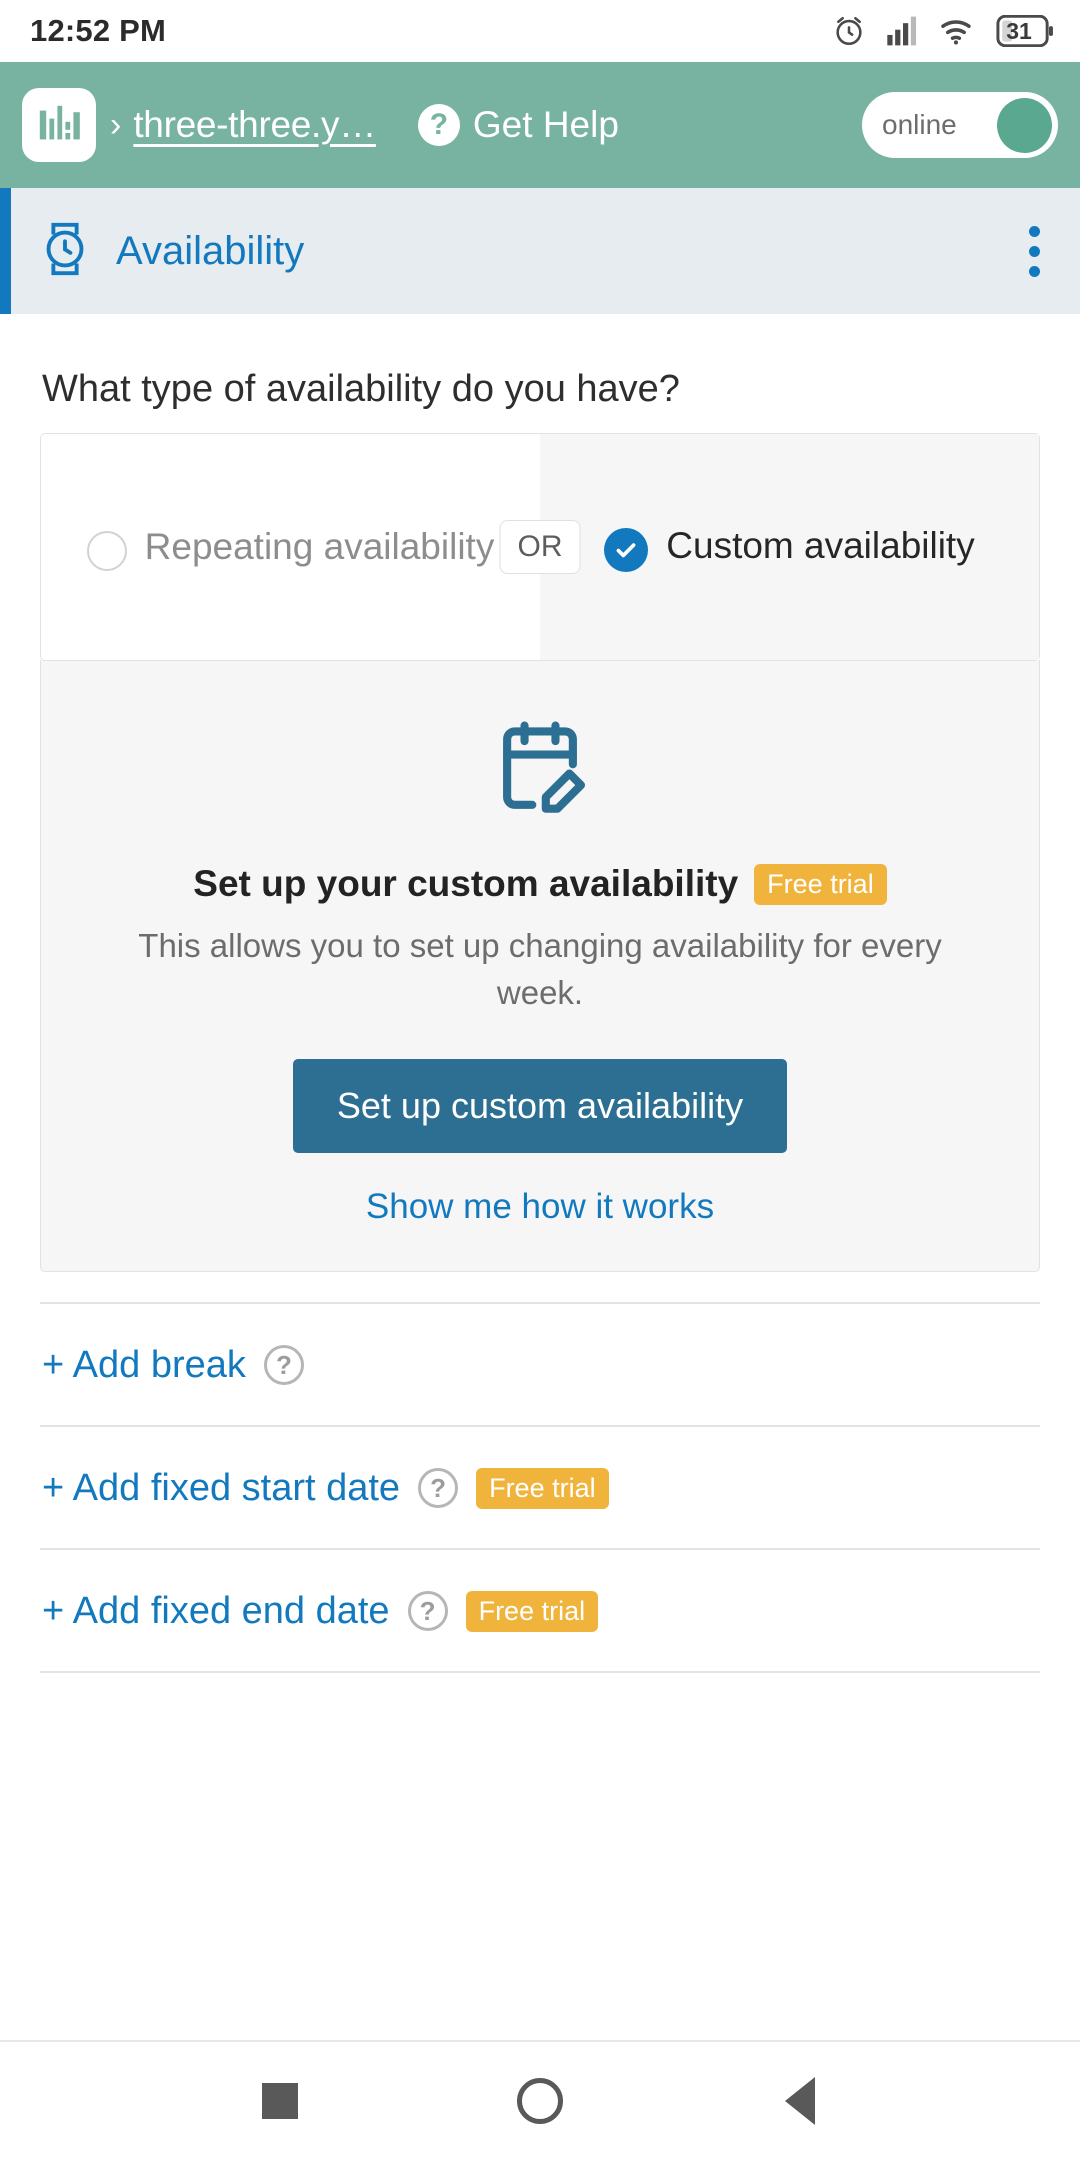  What do you see at coordinates (216, 1610) in the screenshot?
I see `add-fixed-end-date-label: + Add fixed end date` at bounding box center [216, 1610].